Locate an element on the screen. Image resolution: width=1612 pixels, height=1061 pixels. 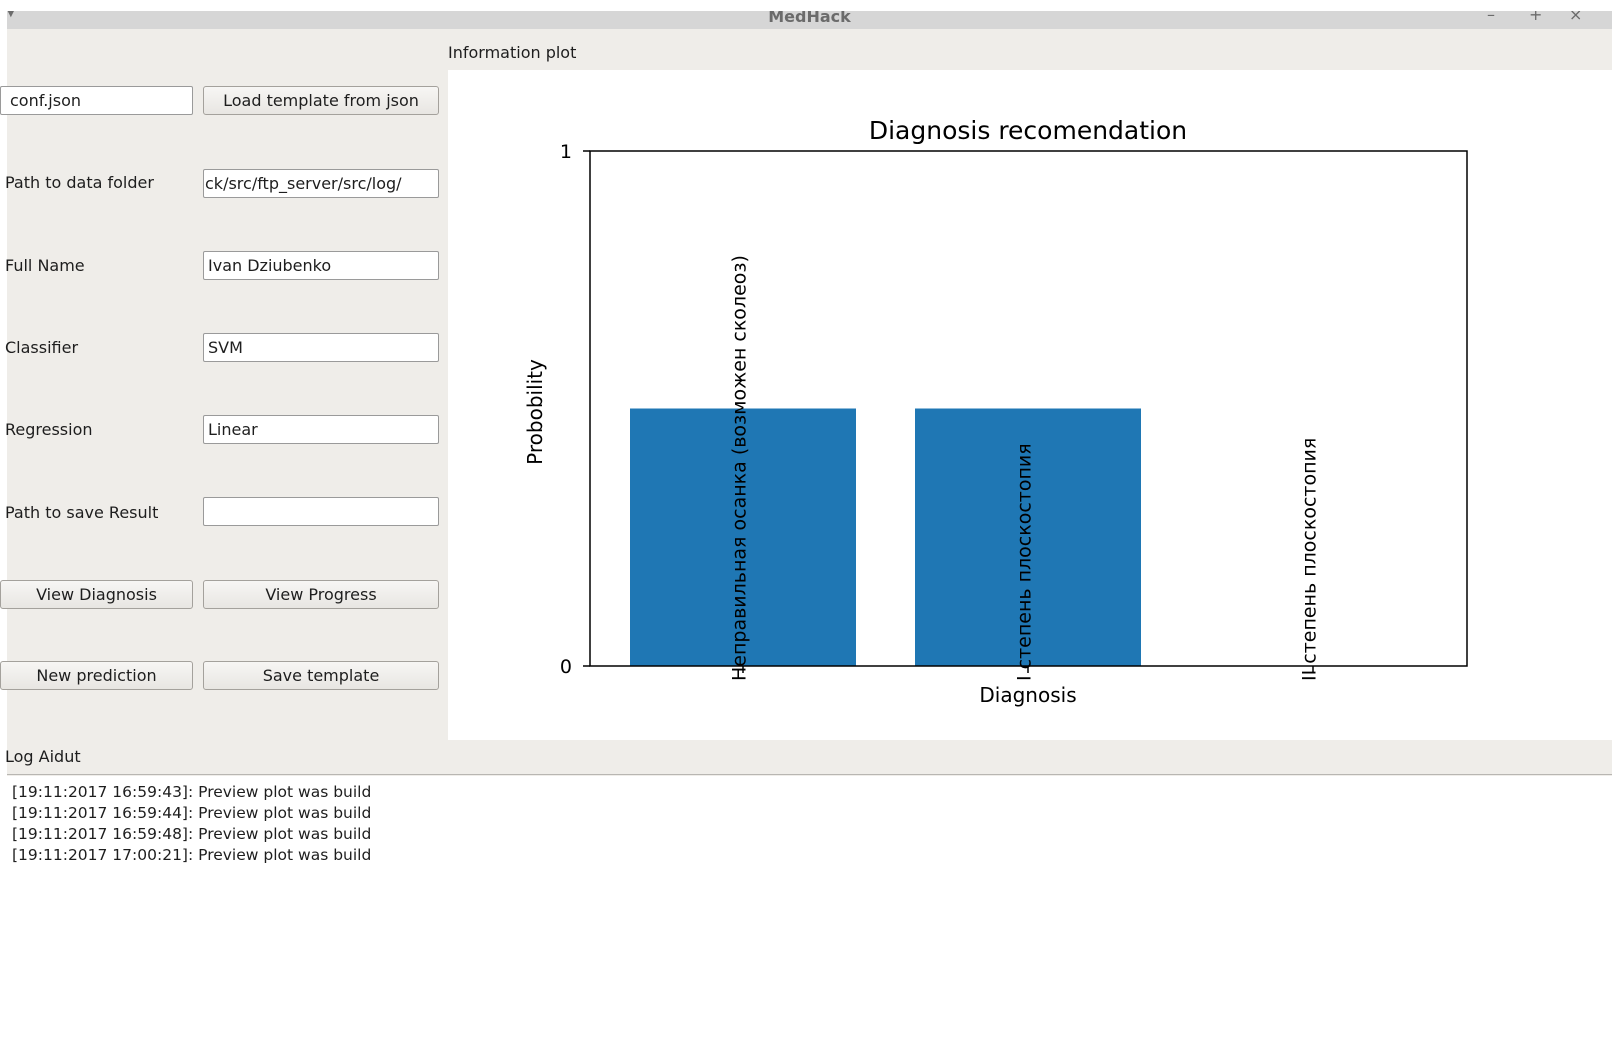
close-icon: × is located at coordinates (1575, 17).